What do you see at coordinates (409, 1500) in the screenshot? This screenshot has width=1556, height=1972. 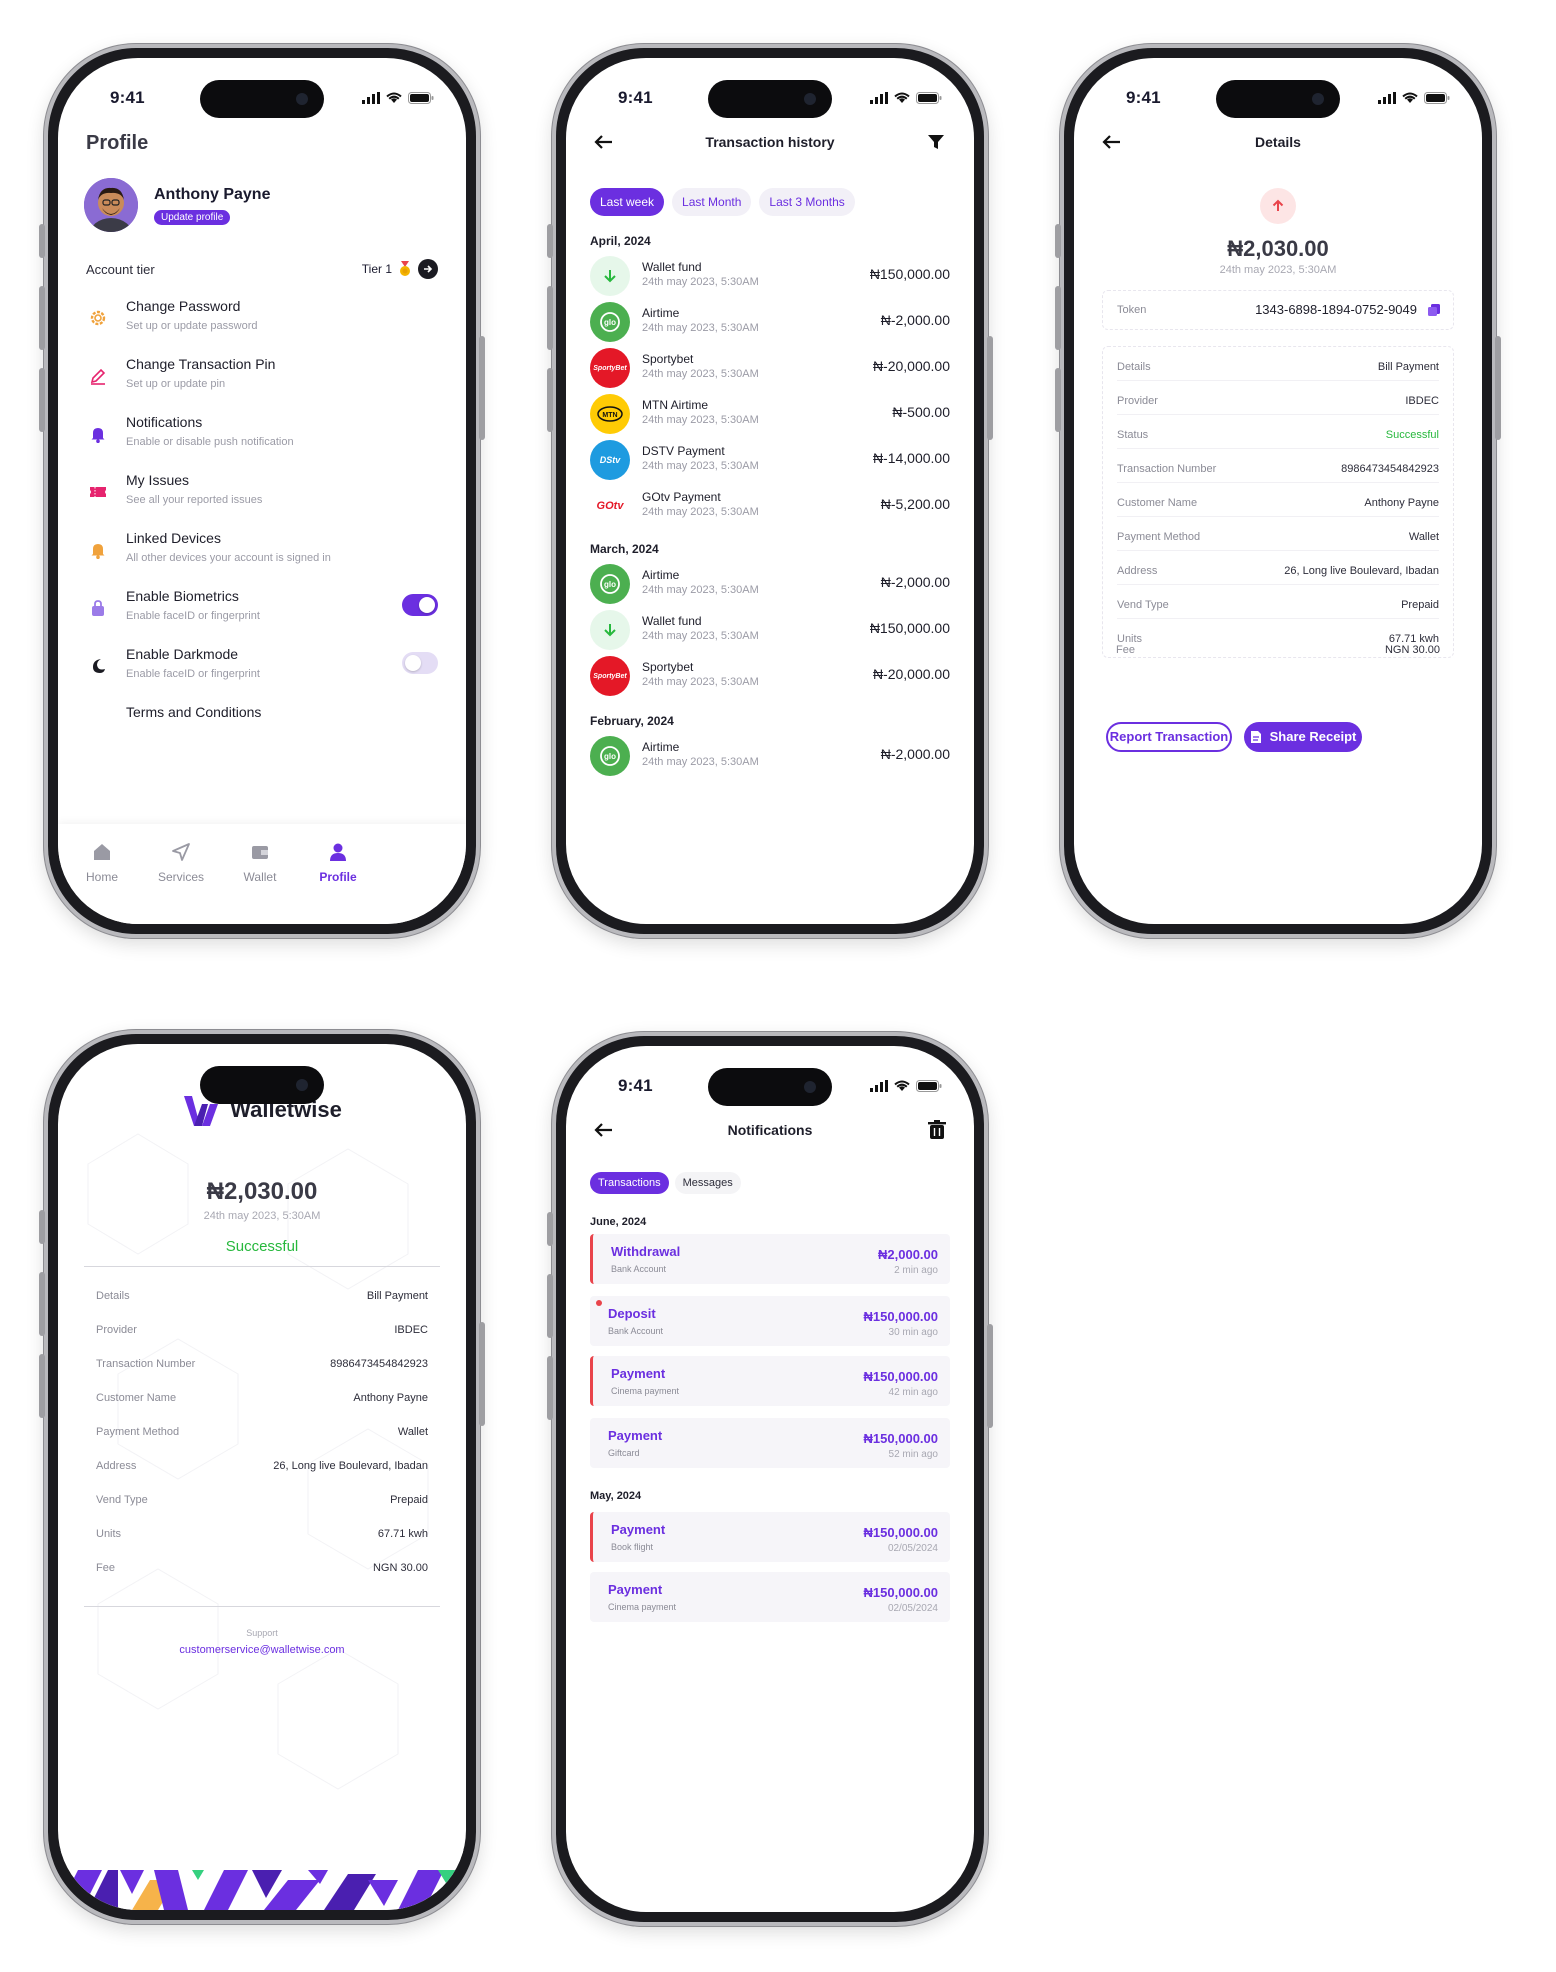 I see `detail-value: Prepaid` at bounding box center [409, 1500].